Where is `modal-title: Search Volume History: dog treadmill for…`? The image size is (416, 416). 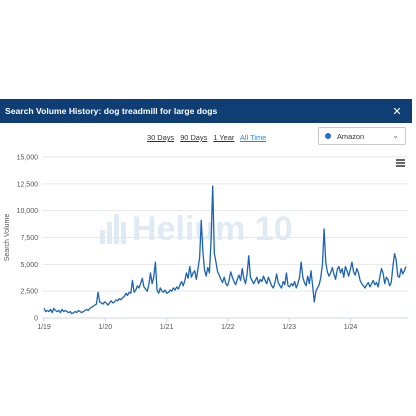
modal-title: Search Volume History: dog treadmill for… is located at coordinates (111, 111).